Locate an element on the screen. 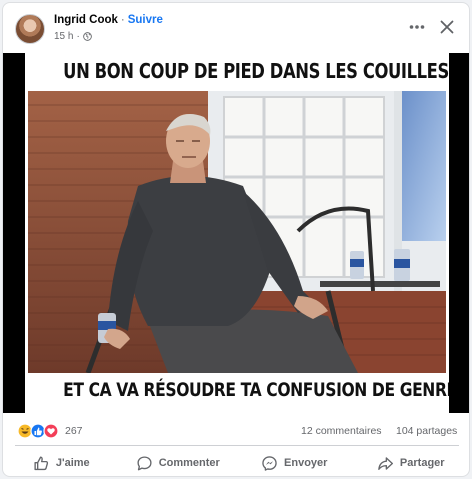 The width and height of the screenshot is (472, 479). meme-top-caption: UN BON COUP DE PIED DANS LES COUILLES is located at coordinates (256, 71).